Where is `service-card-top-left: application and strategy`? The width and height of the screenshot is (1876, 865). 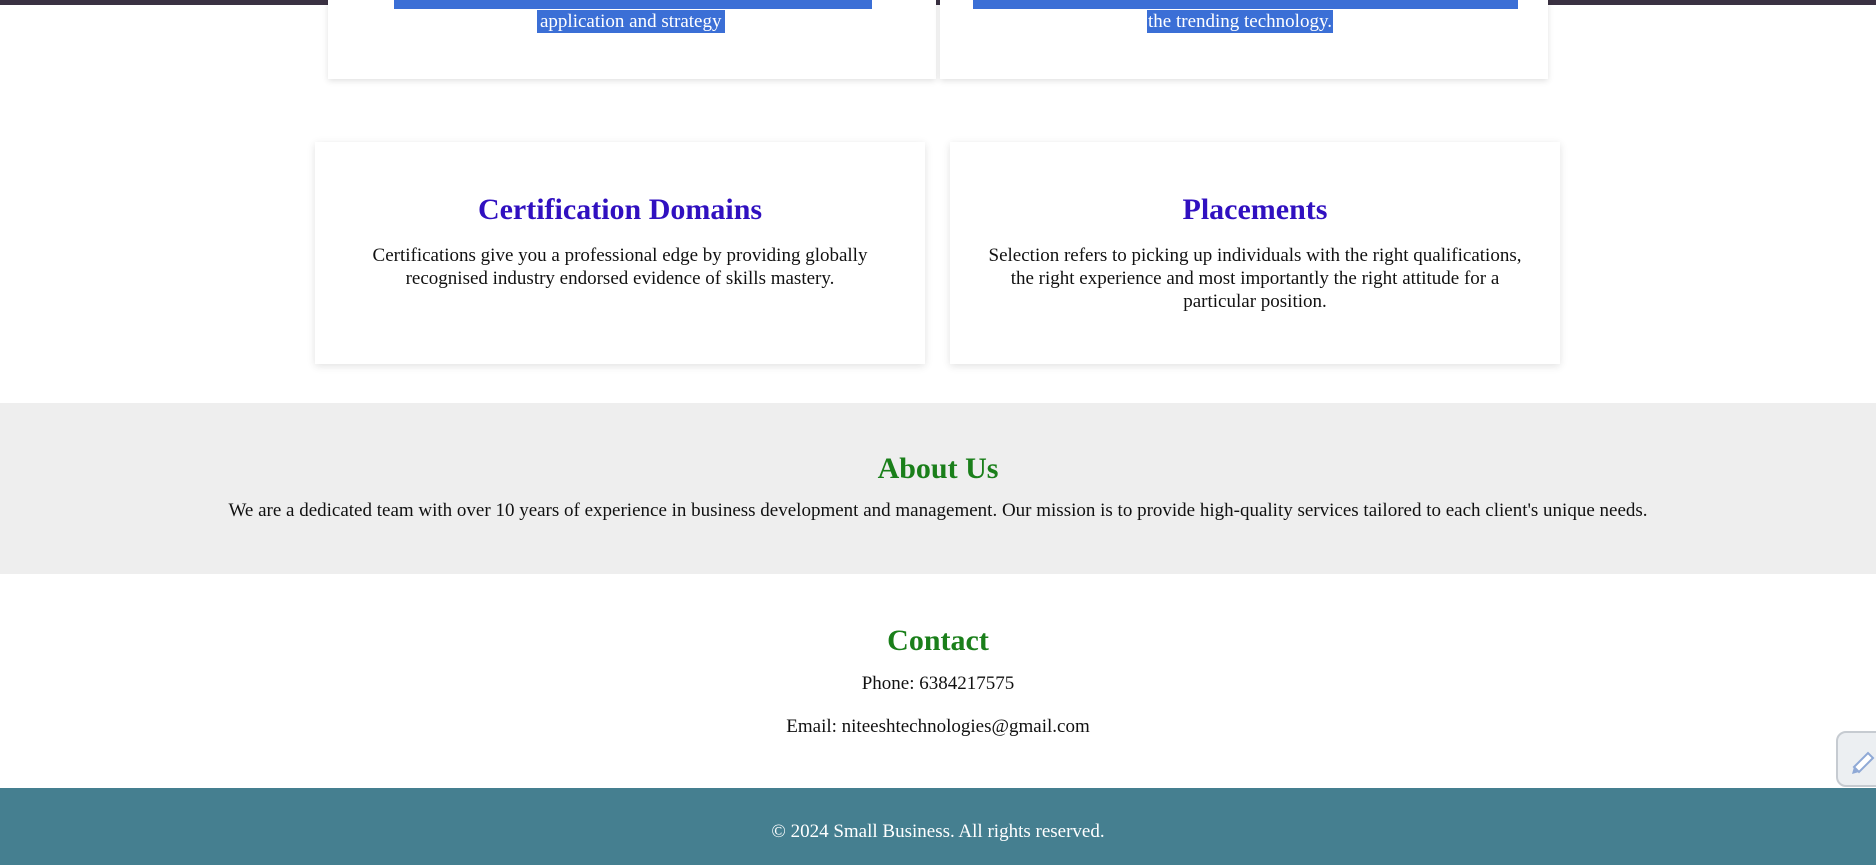
service-card-top-left: application and strategy is located at coordinates (632, 39).